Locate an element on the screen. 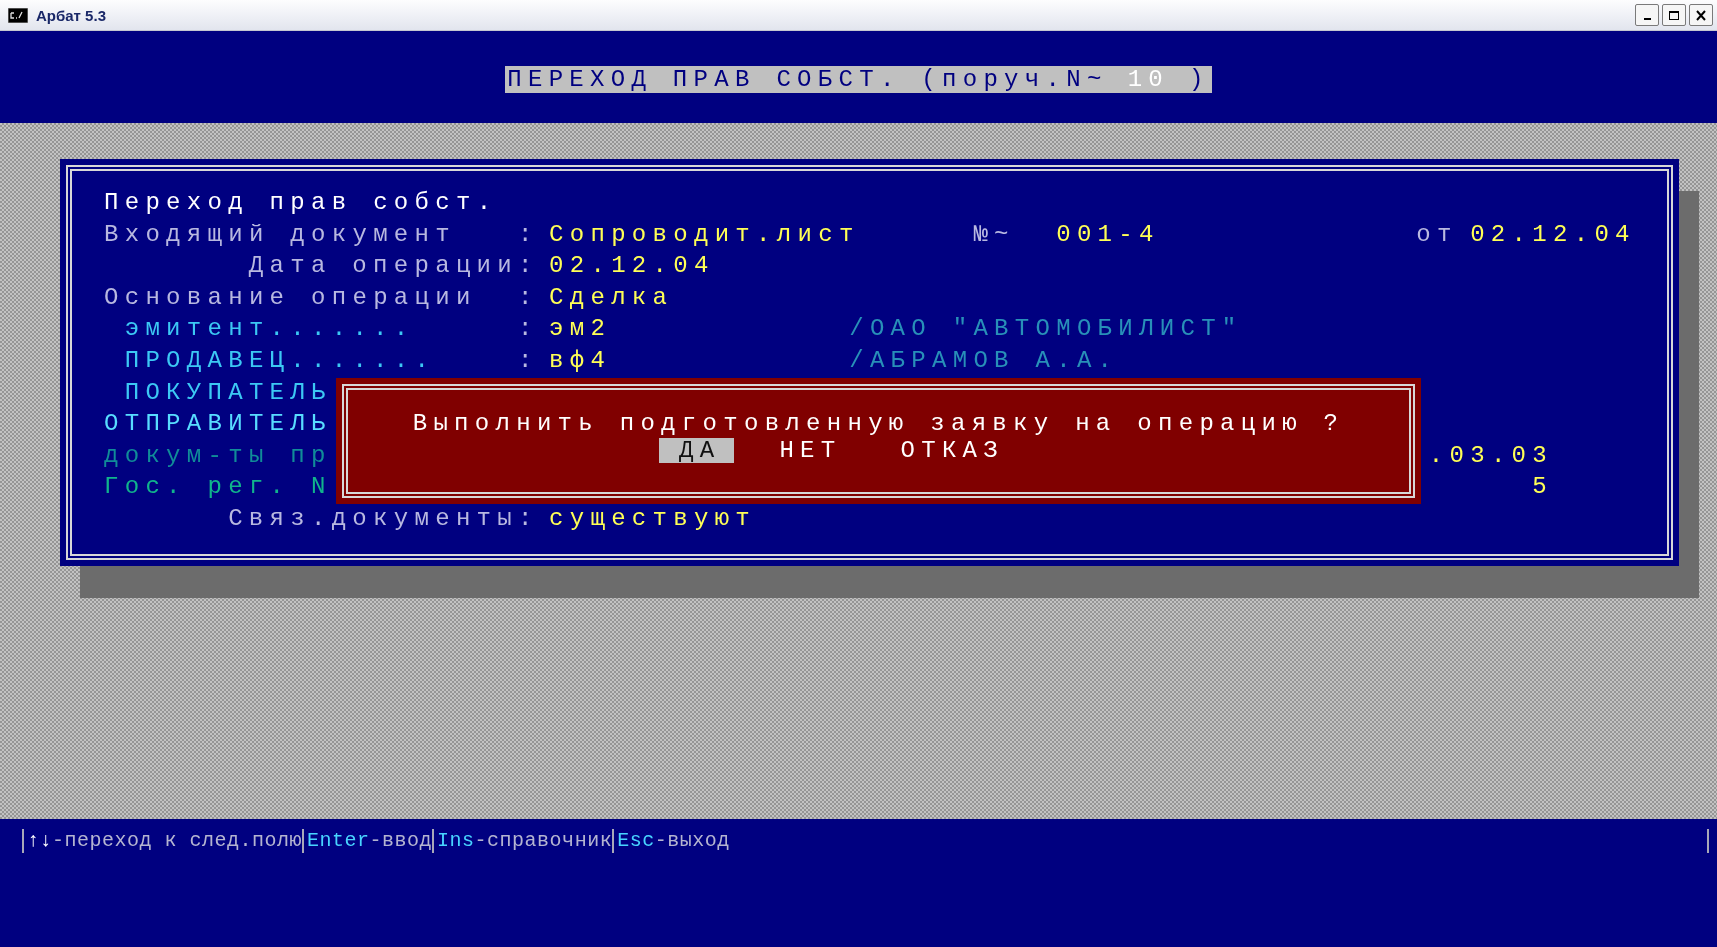 This screenshot has height=947, width=1717. field-value: Сопроводит.лист is located at coordinates (705, 234).